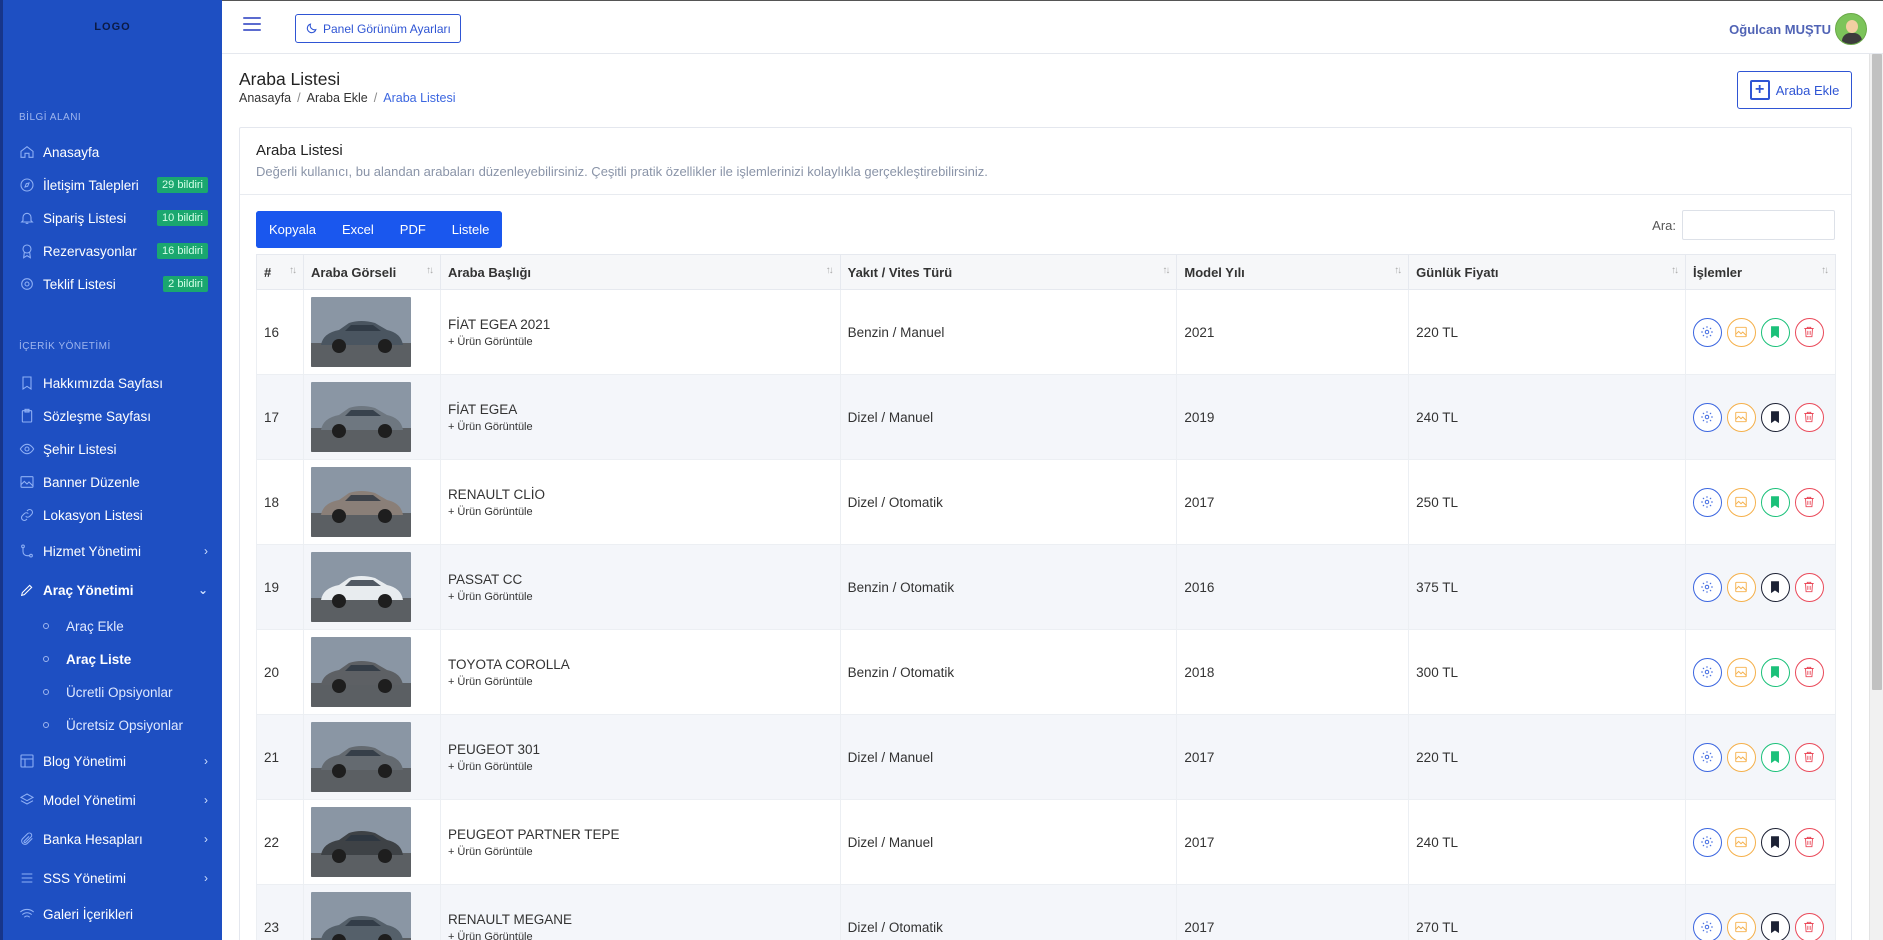  Describe the element at coordinates (113, 383) in the screenshot. I see `sidebar-item-hakkimizda: Hakkımızda Sayfası` at that location.